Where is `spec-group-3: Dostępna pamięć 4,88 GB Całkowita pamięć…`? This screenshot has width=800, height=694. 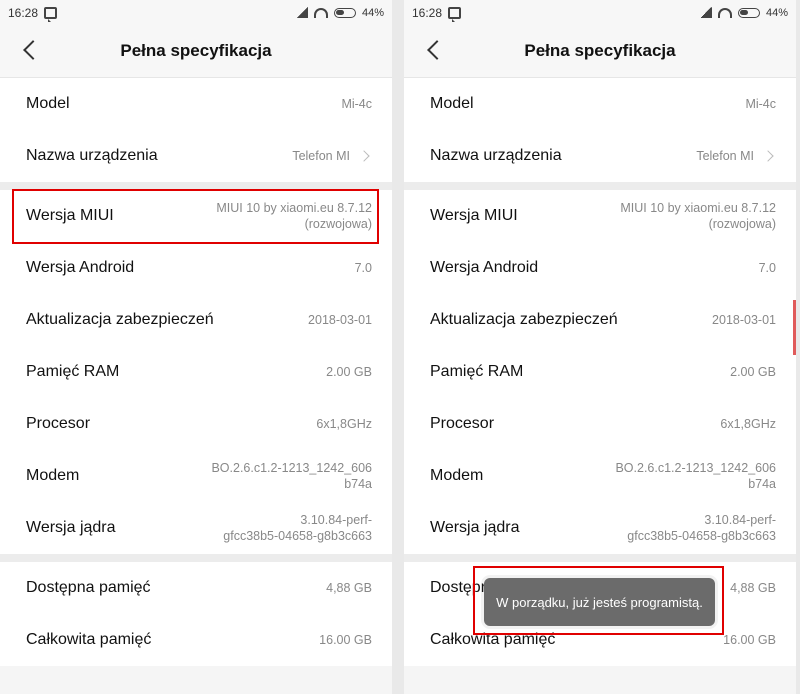 spec-group-3: Dostępna pamięć 4,88 GB Całkowita pamięć… is located at coordinates (196, 614).